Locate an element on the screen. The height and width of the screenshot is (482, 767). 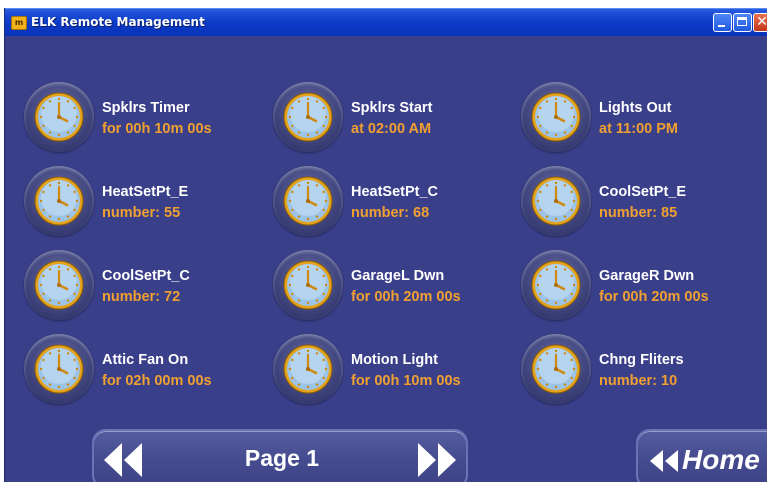
timer-item: Lights Out at 11:00 PM is located at coordinates (626, 116).